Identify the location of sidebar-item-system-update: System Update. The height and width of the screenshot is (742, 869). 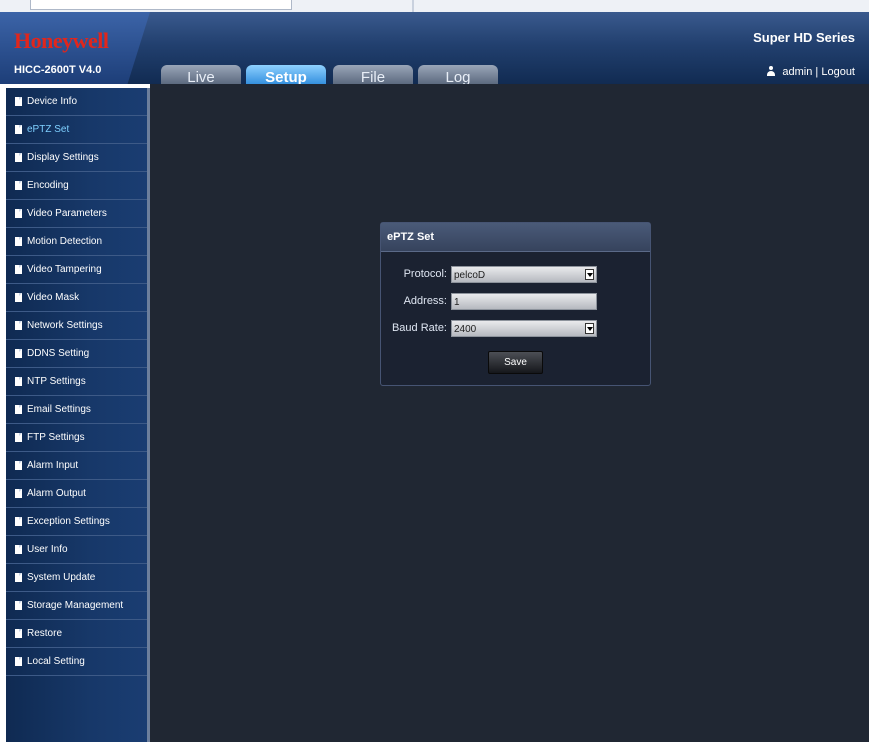
(76, 578).